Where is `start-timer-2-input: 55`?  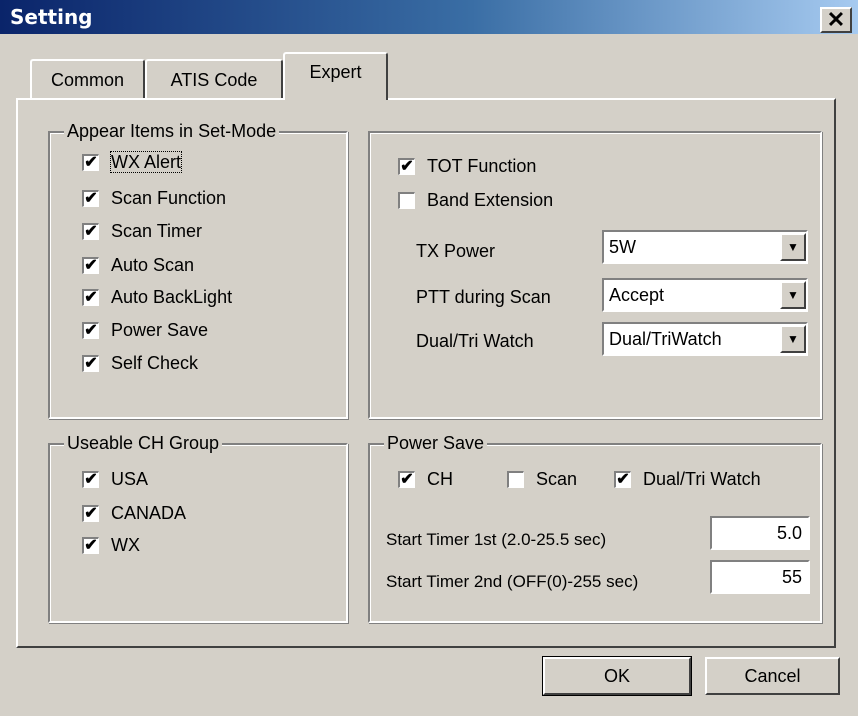
start-timer-2-input: 55 is located at coordinates (760, 577).